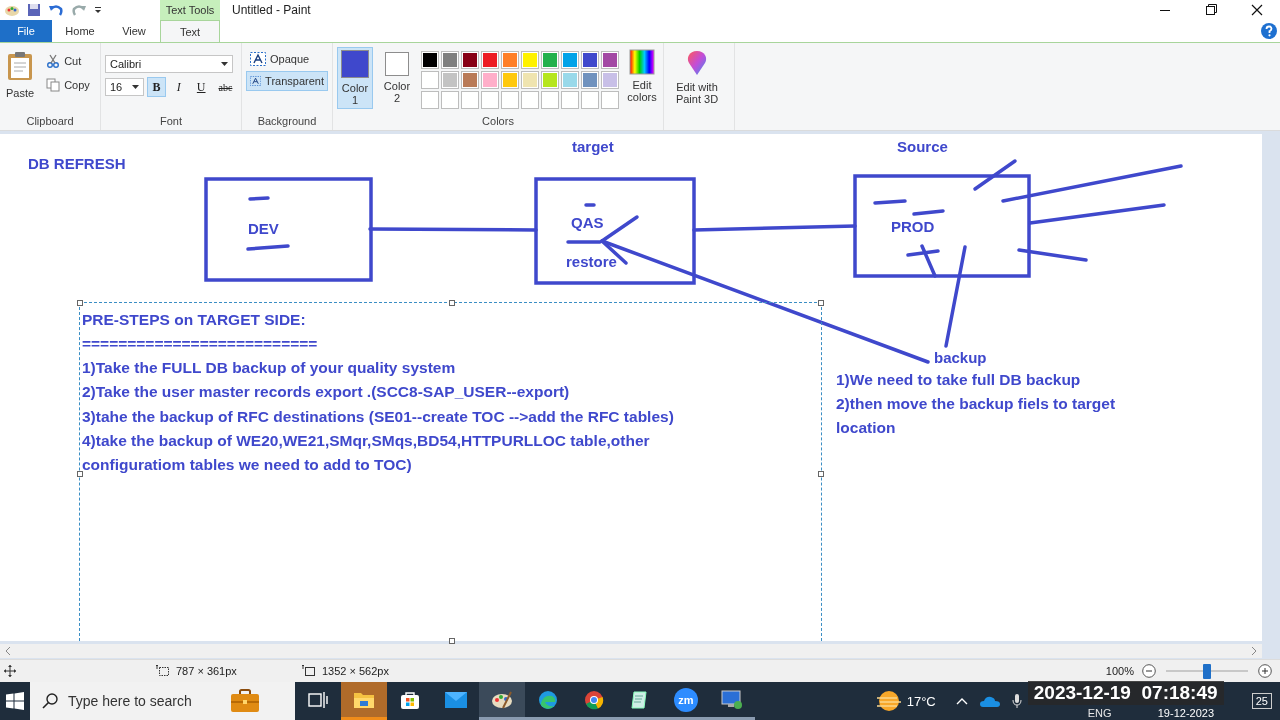 The width and height of the screenshot is (1280, 720). Describe the element at coordinates (378, 416) in the screenshot. I see `text-line: 3)tahe the backup of RFC destinations (SE01--create TOC -->add the RFC tables)` at that location.